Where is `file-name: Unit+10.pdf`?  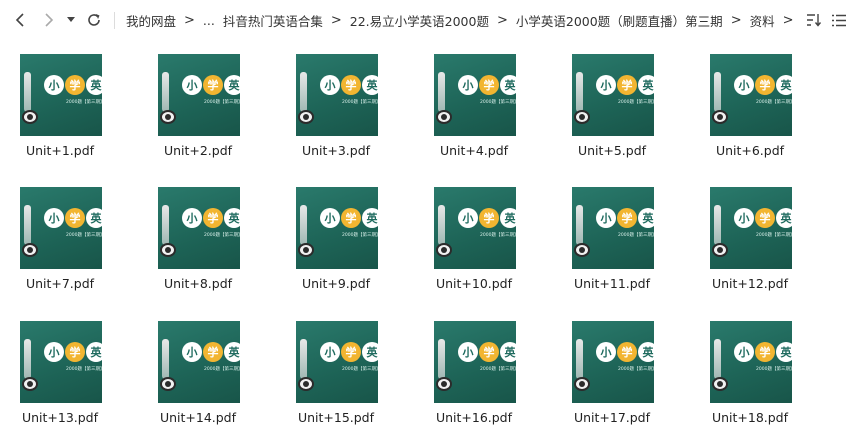 file-name: Unit+10.pdf is located at coordinates (474, 283).